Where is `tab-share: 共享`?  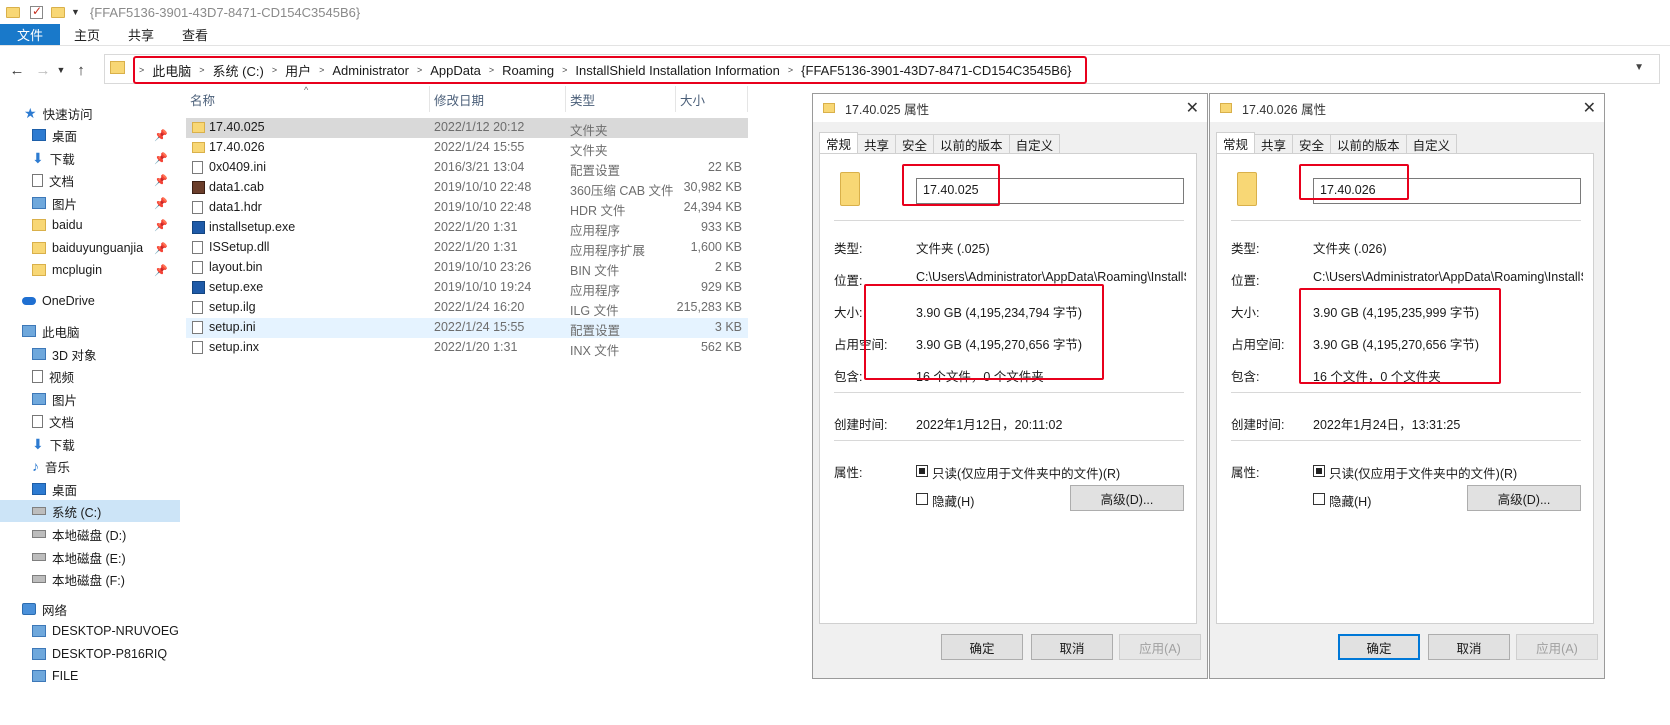 tab-share: 共享 is located at coordinates (141, 34).